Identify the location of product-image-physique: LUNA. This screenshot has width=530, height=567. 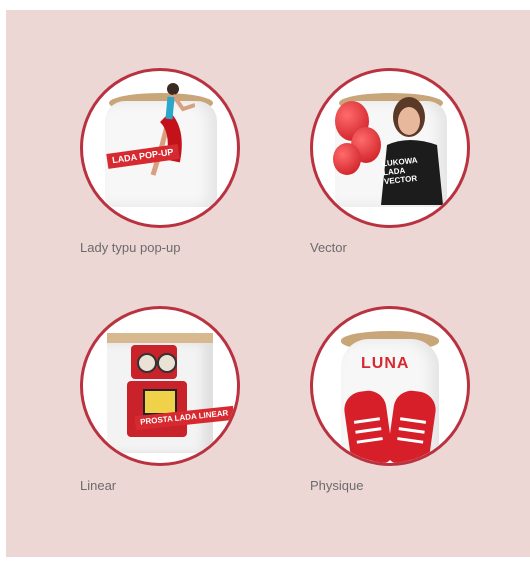
(390, 386).